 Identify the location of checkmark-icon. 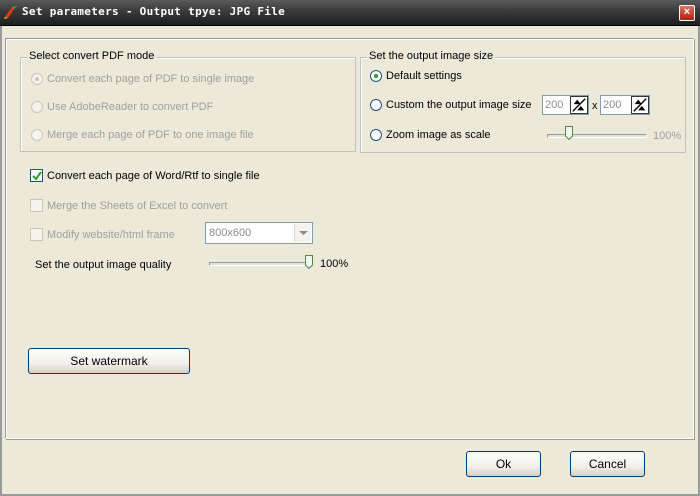
(37, 176).